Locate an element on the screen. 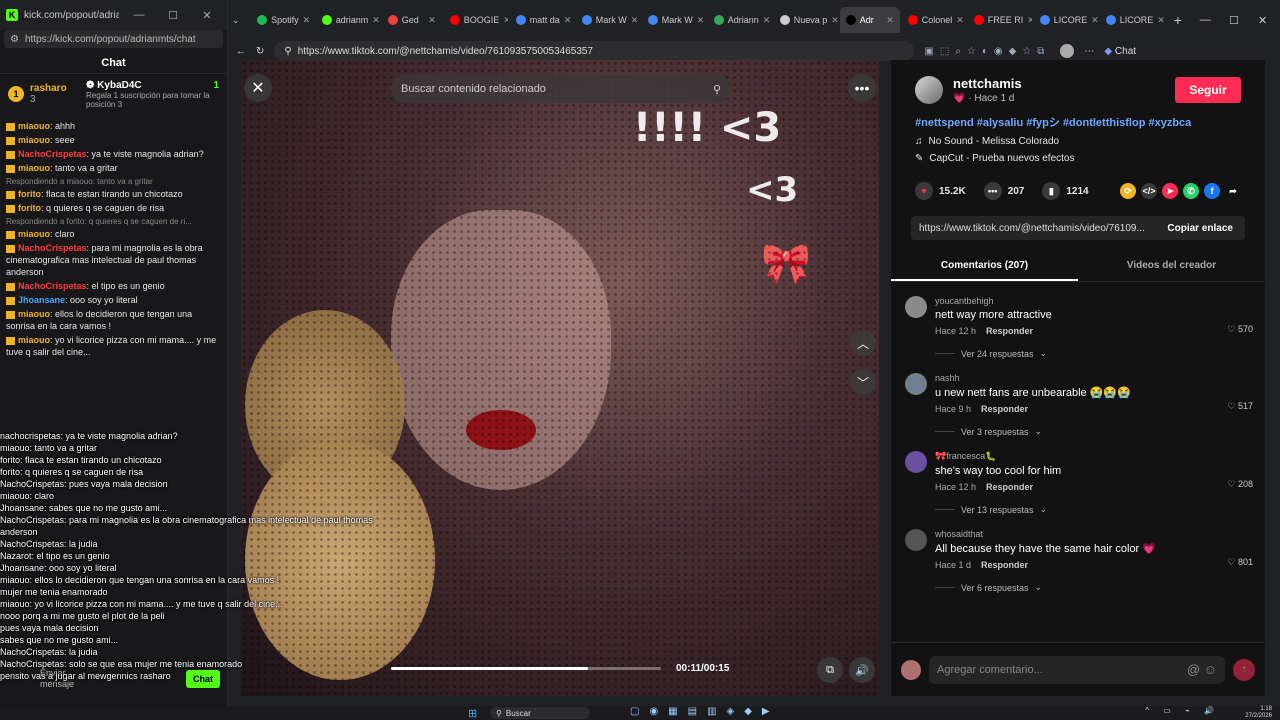  previous-video-icon: ︿ is located at coordinates (863, 343).